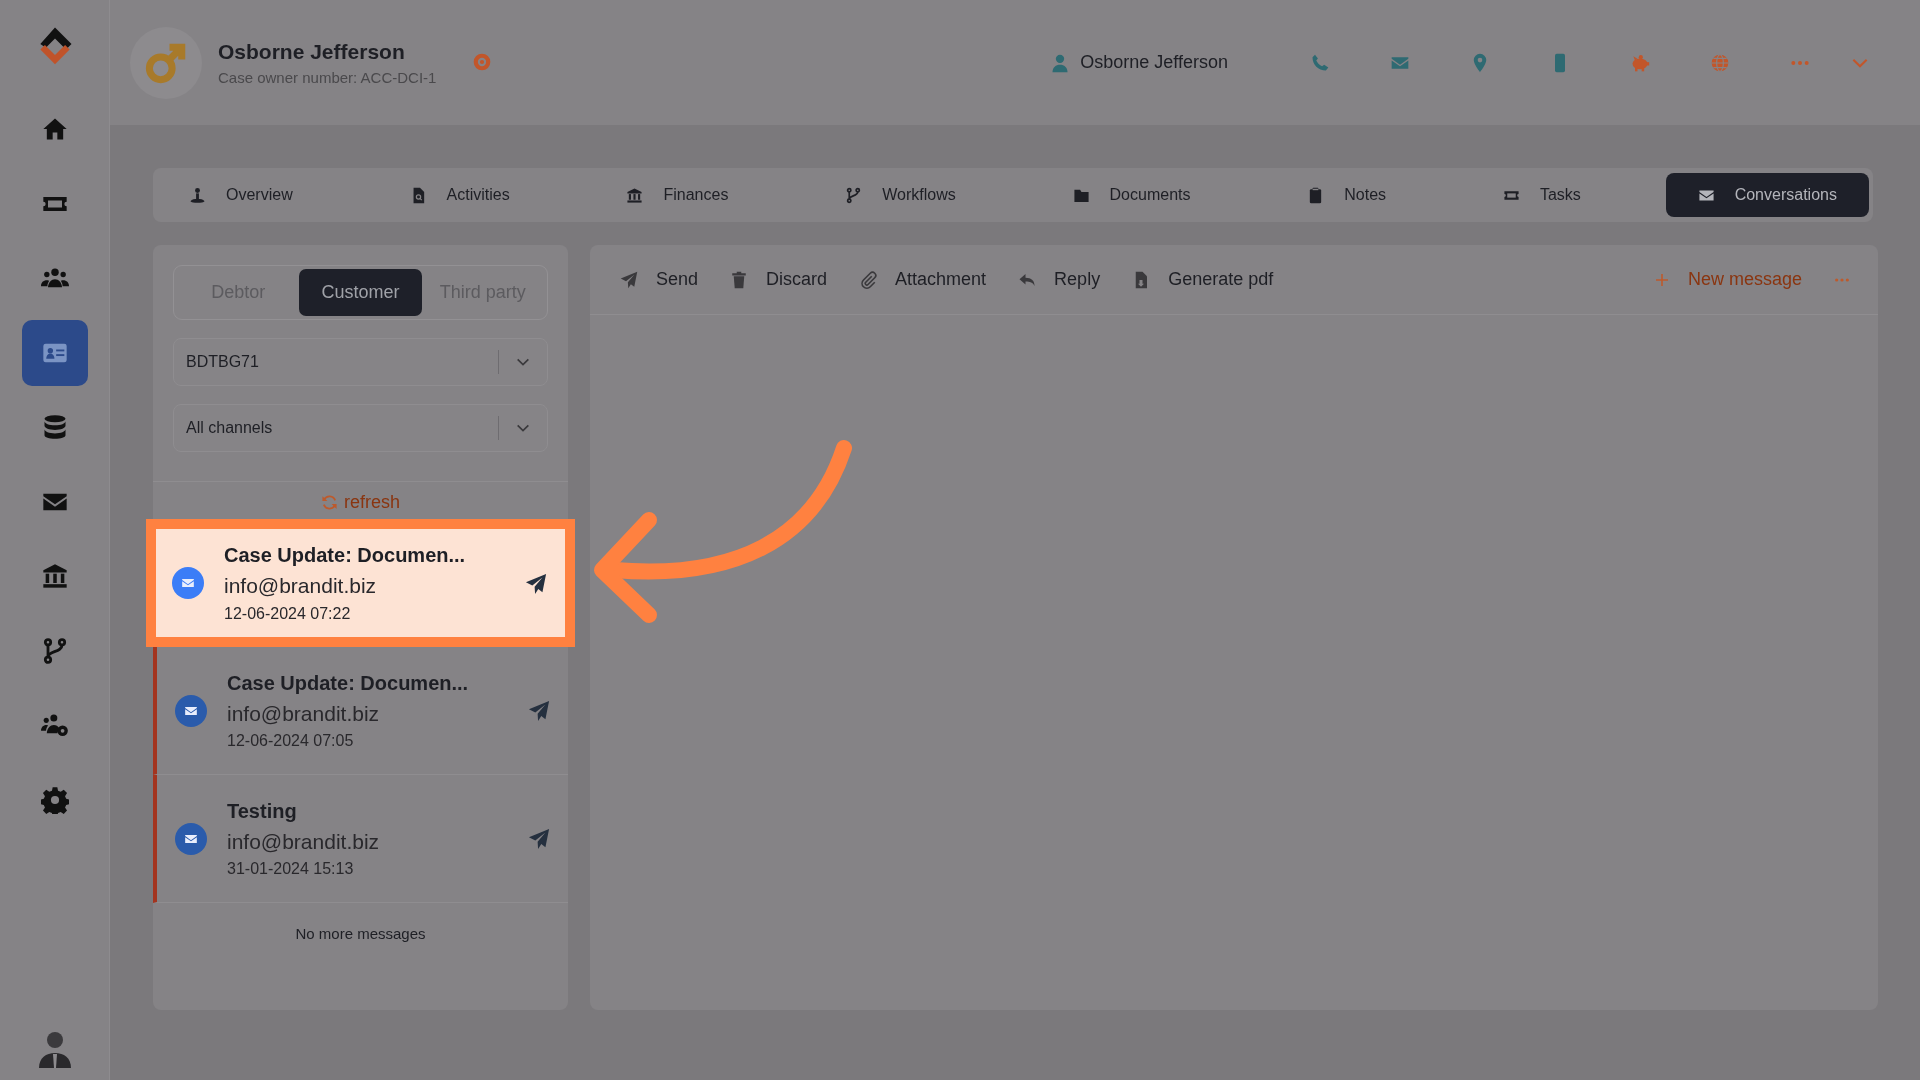 The width and height of the screenshot is (1920, 1080). Describe the element at coordinates (360, 428) in the screenshot. I see `select-field: All channels` at that location.